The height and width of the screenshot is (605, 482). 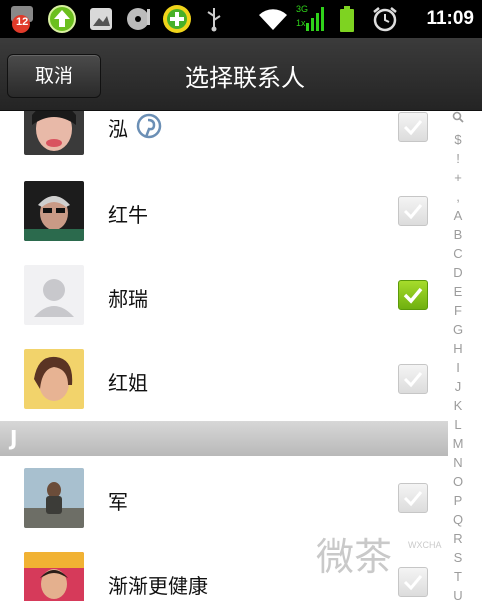 I want to click on section-header: J, so click(x=224, y=439).